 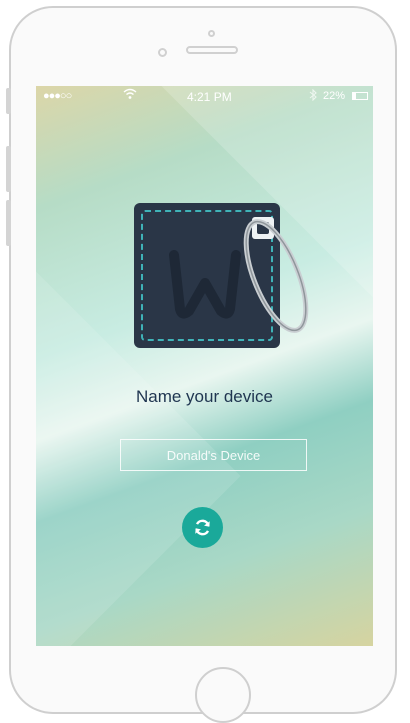 I want to click on key-ring, so click(x=276, y=276).